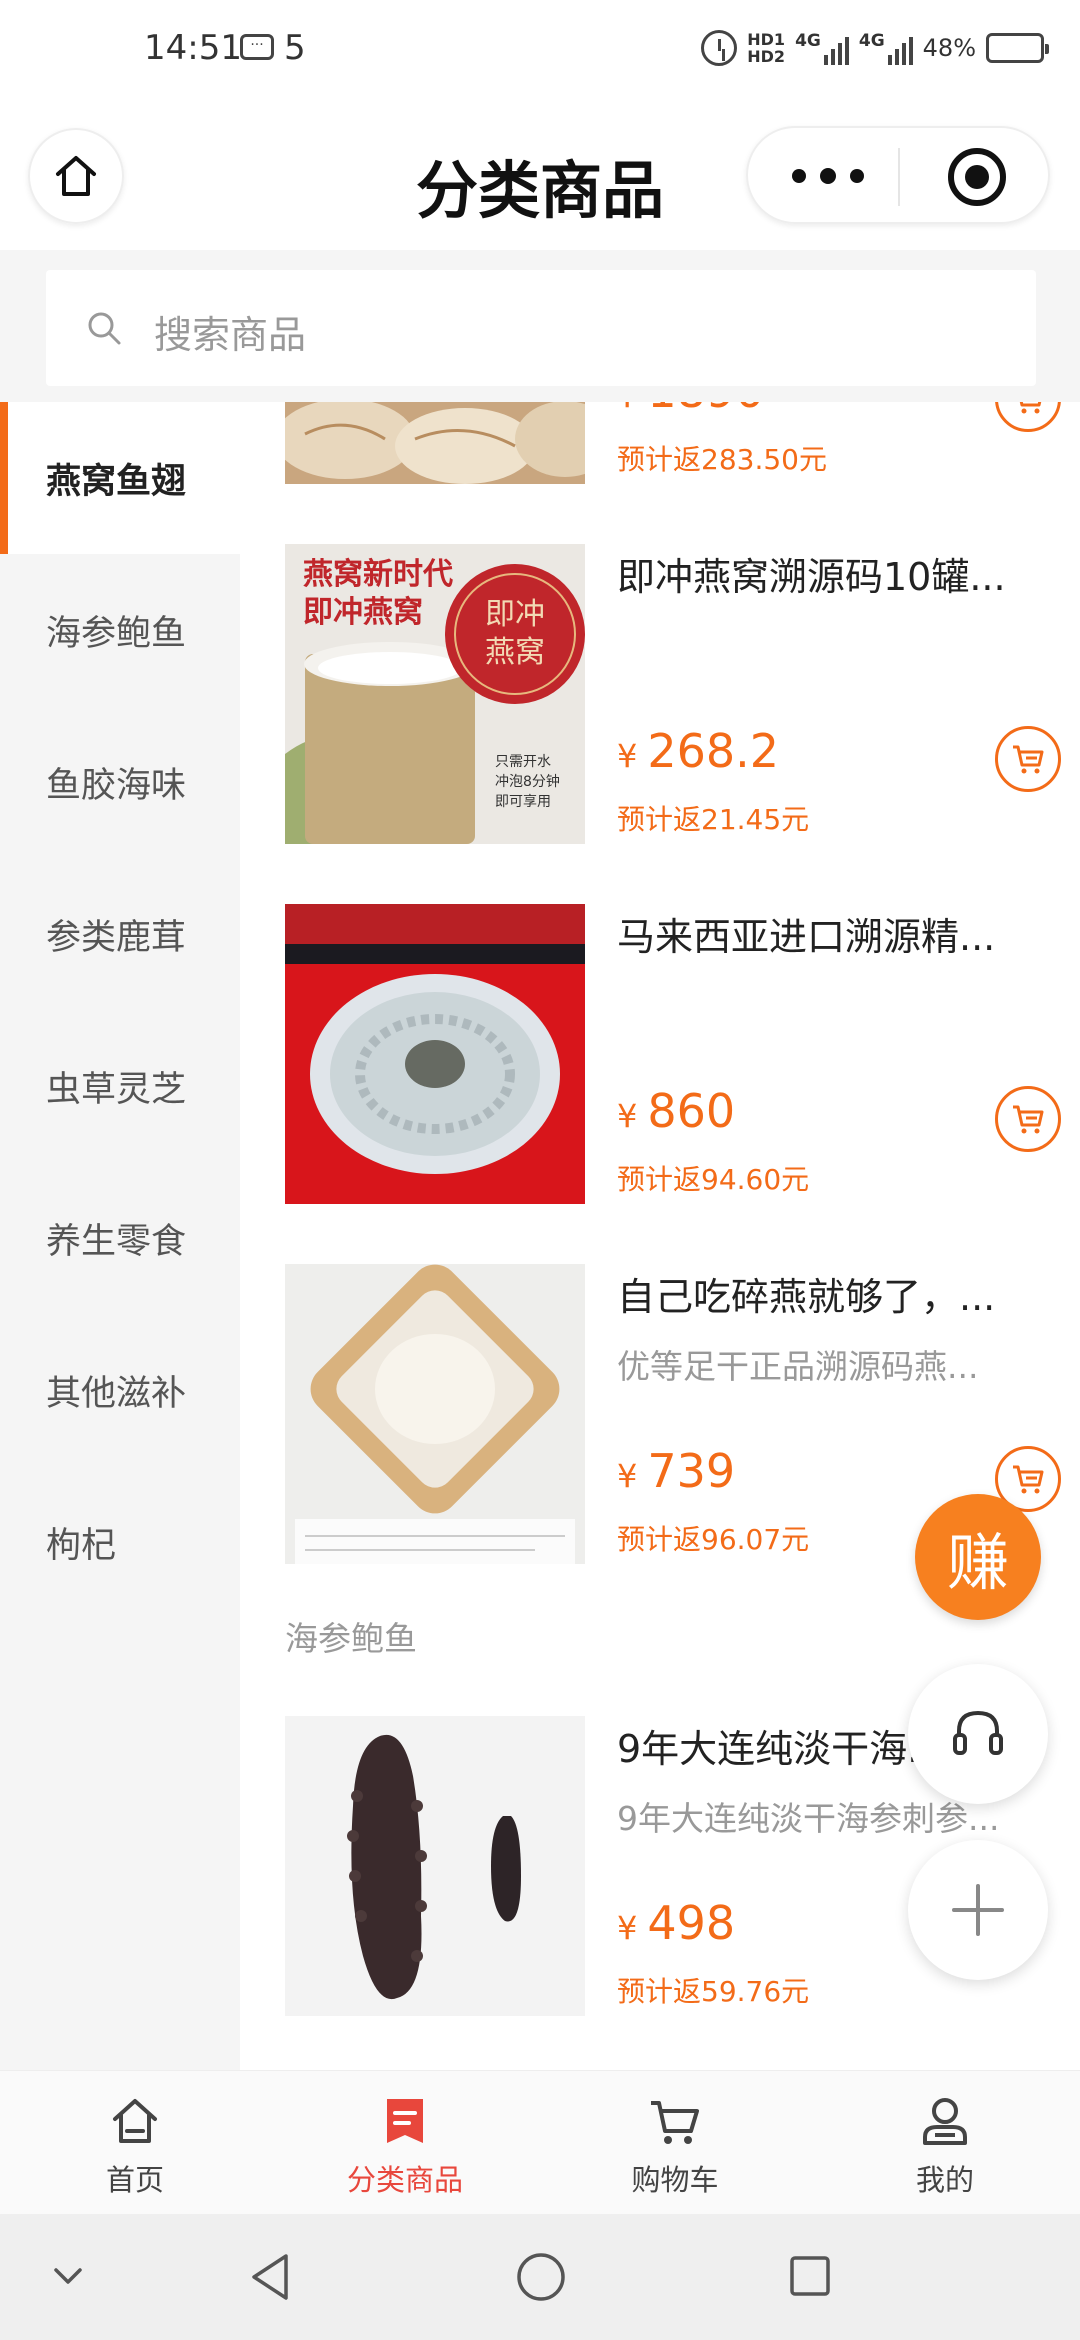 This screenshot has width=1080, height=2340. I want to click on miniapp-capsule, so click(898, 175).